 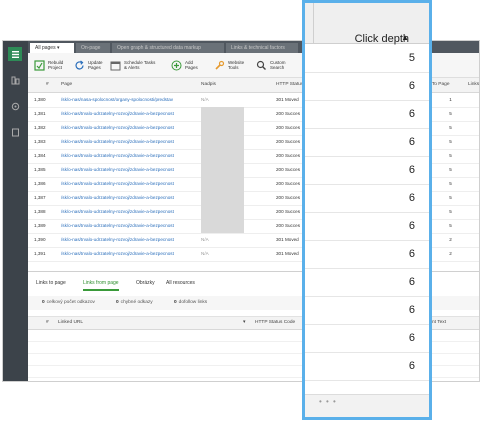 I want to click on tab-obrazky: Obrázky, so click(x=145, y=283).